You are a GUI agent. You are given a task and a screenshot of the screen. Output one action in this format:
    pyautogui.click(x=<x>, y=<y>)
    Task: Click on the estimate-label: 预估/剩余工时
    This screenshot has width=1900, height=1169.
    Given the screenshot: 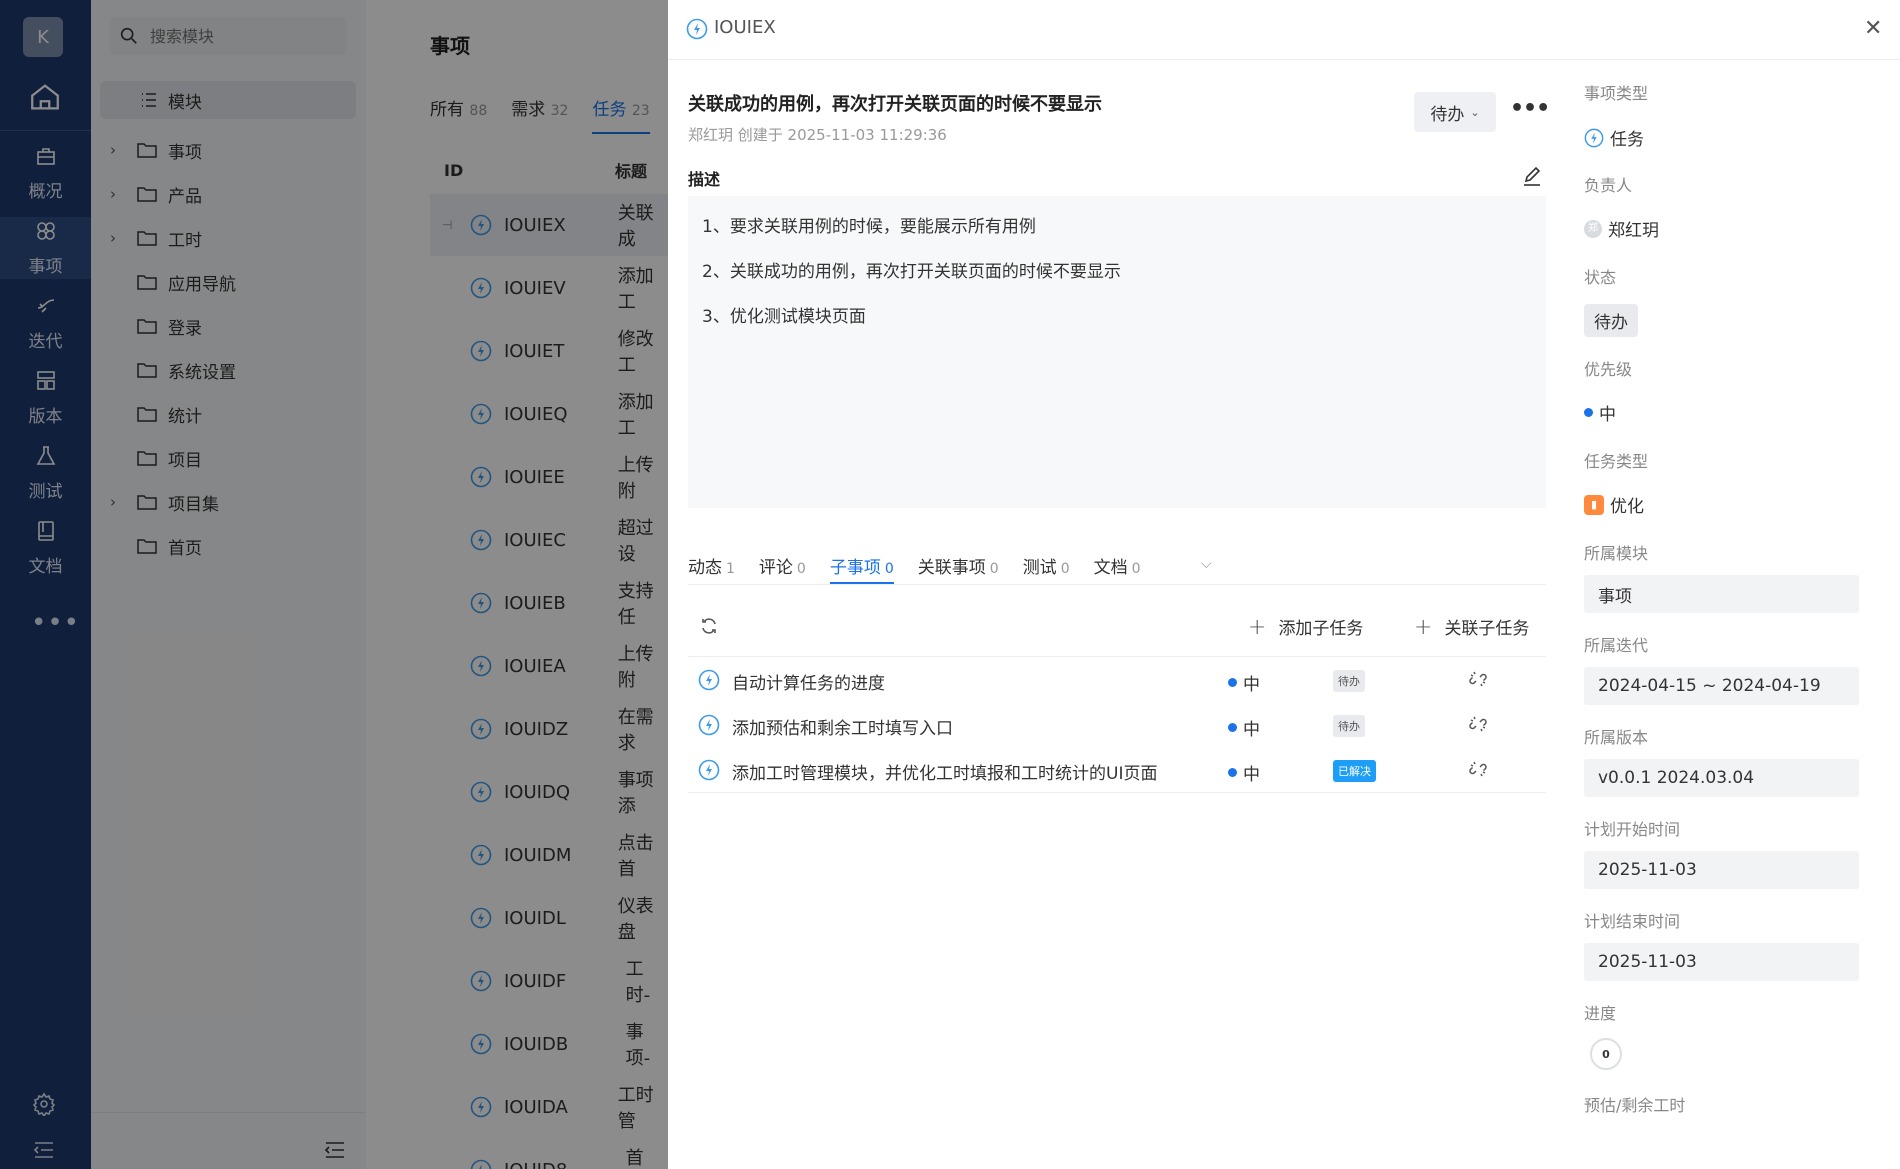 What is the action you would take?
    pyautogui.click(x=1635, y=1105)
    